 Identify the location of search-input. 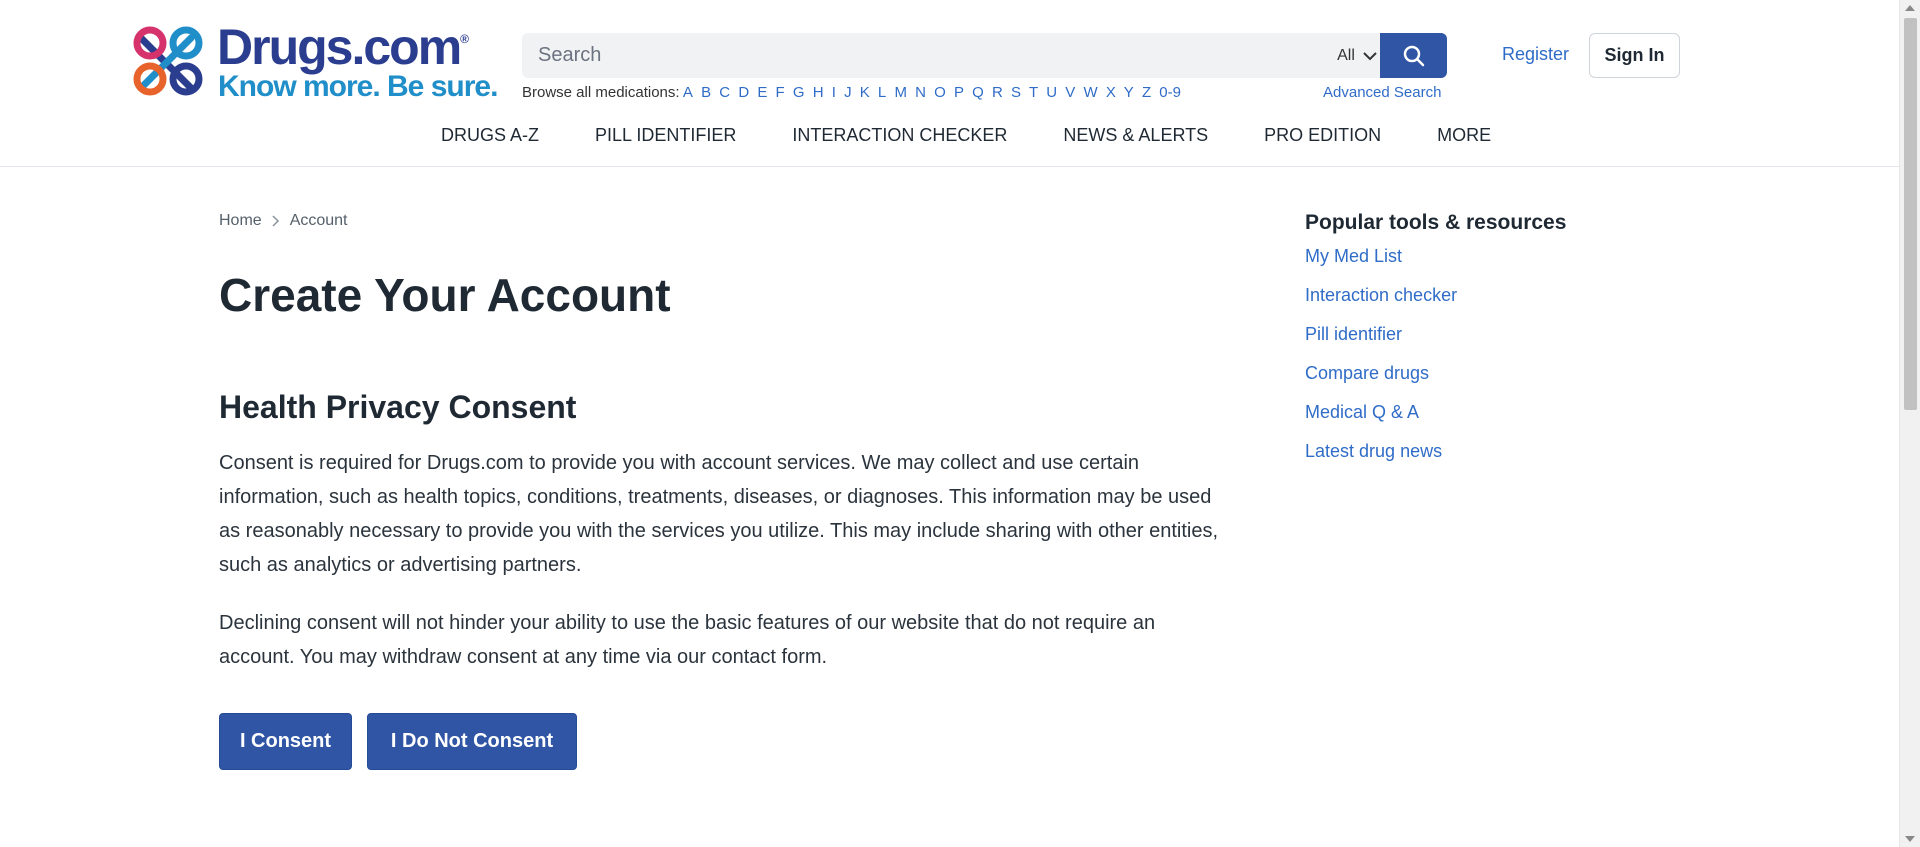
(912, 55).